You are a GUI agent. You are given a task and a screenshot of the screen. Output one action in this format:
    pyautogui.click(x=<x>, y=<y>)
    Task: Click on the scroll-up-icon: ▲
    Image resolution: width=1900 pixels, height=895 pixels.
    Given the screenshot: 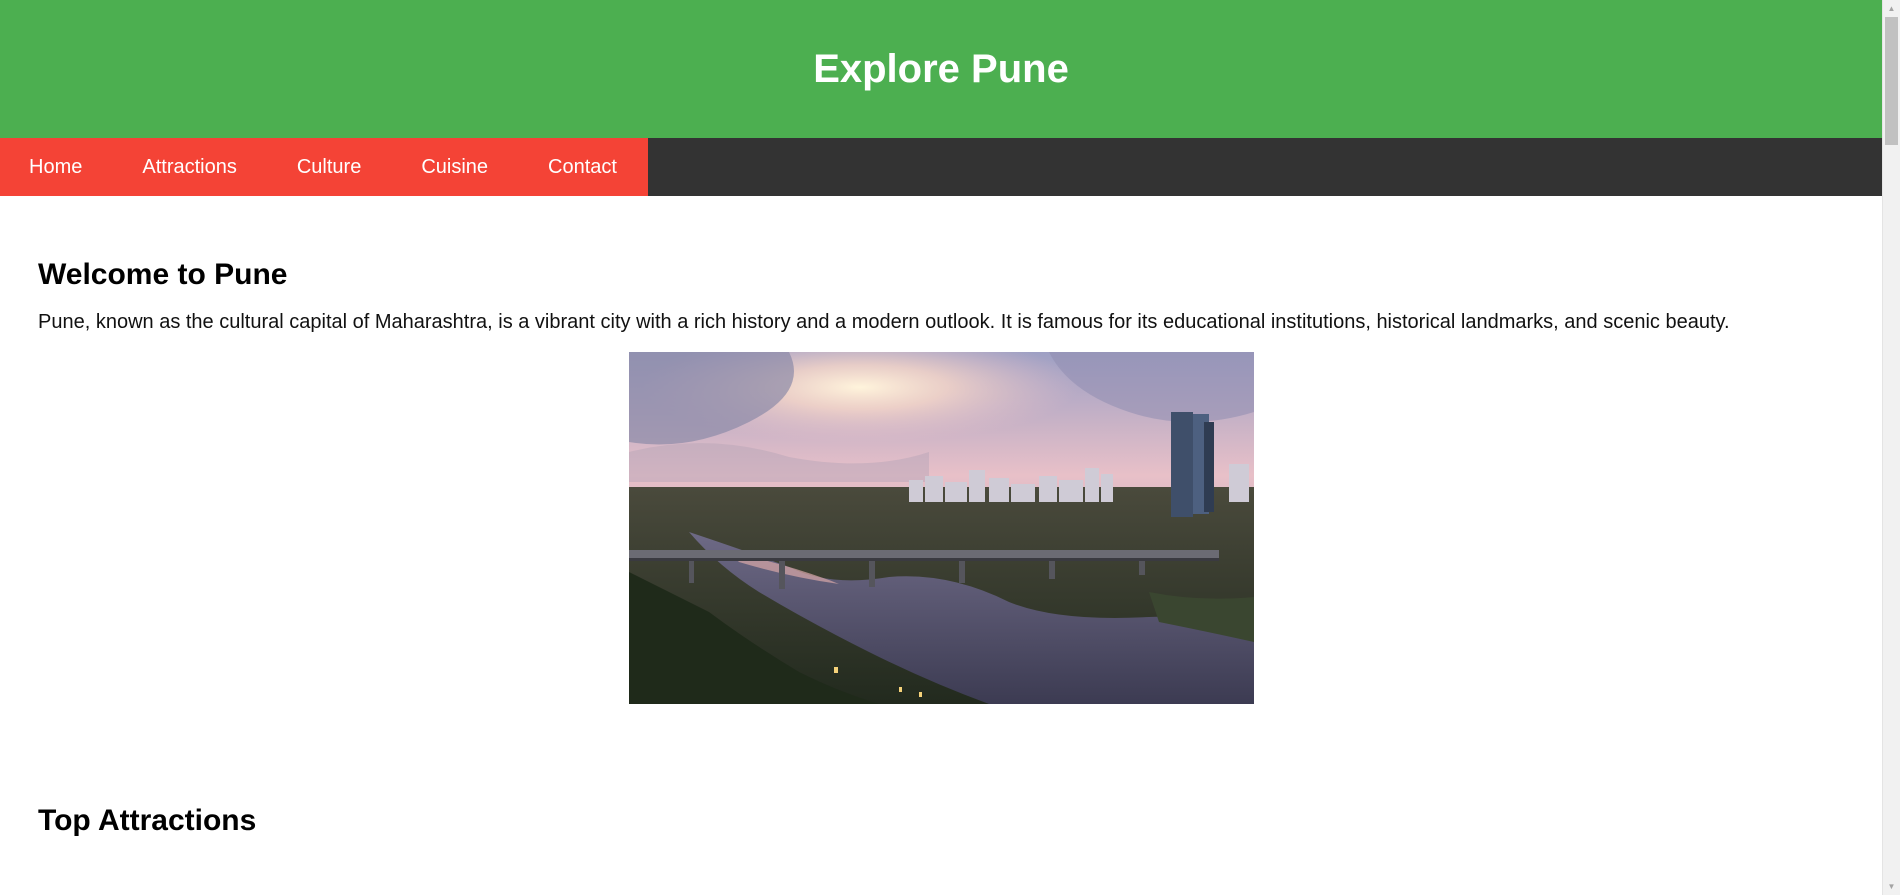 What is the action you would take?
    pyautogui.click(x=1891, y=8)
    